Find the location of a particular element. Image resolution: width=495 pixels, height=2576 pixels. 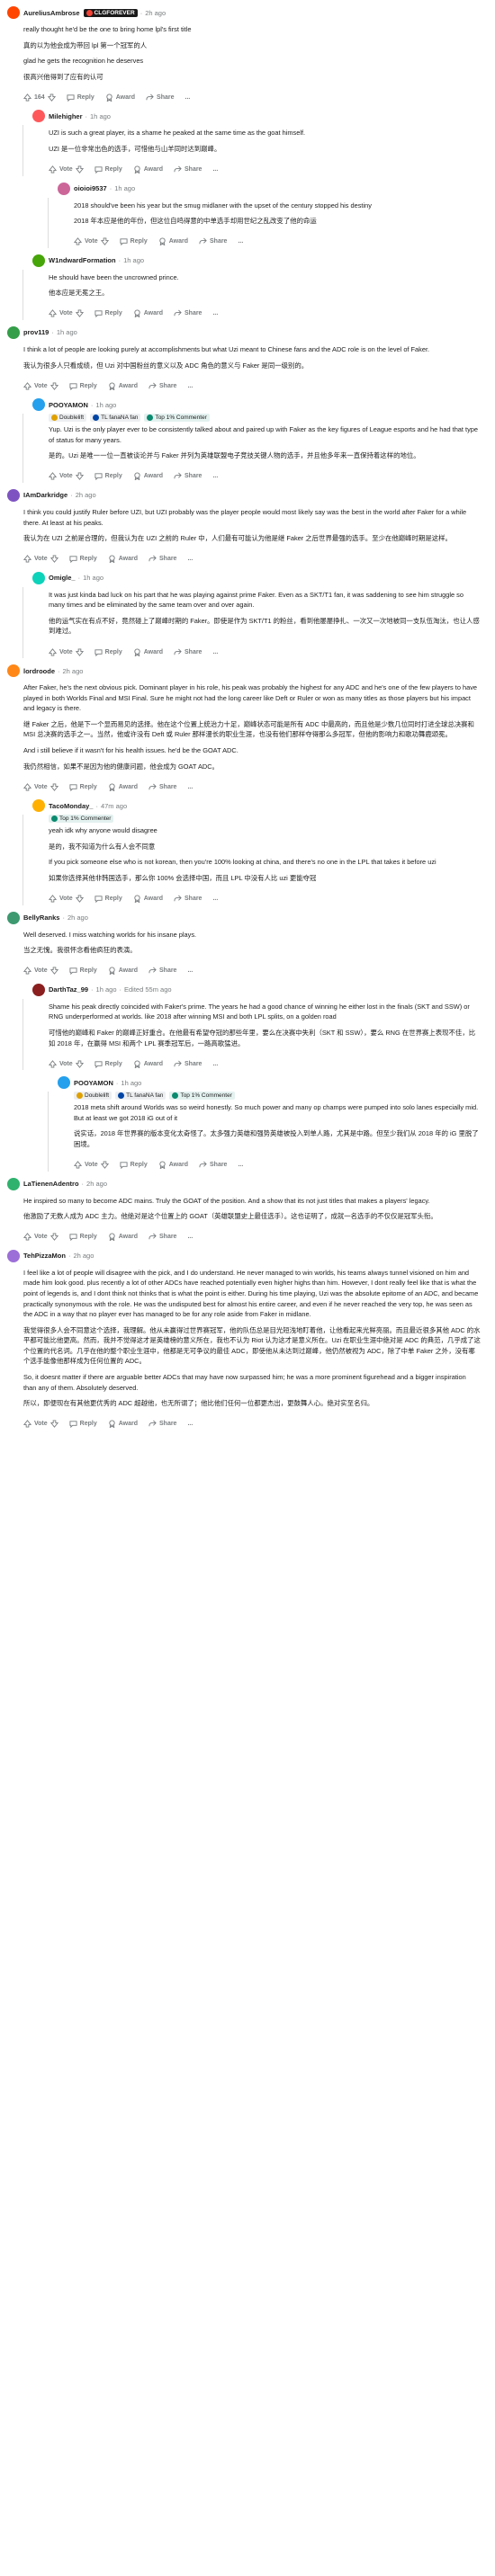

username: IAmDarkridge is located at coordinates (45, 495).